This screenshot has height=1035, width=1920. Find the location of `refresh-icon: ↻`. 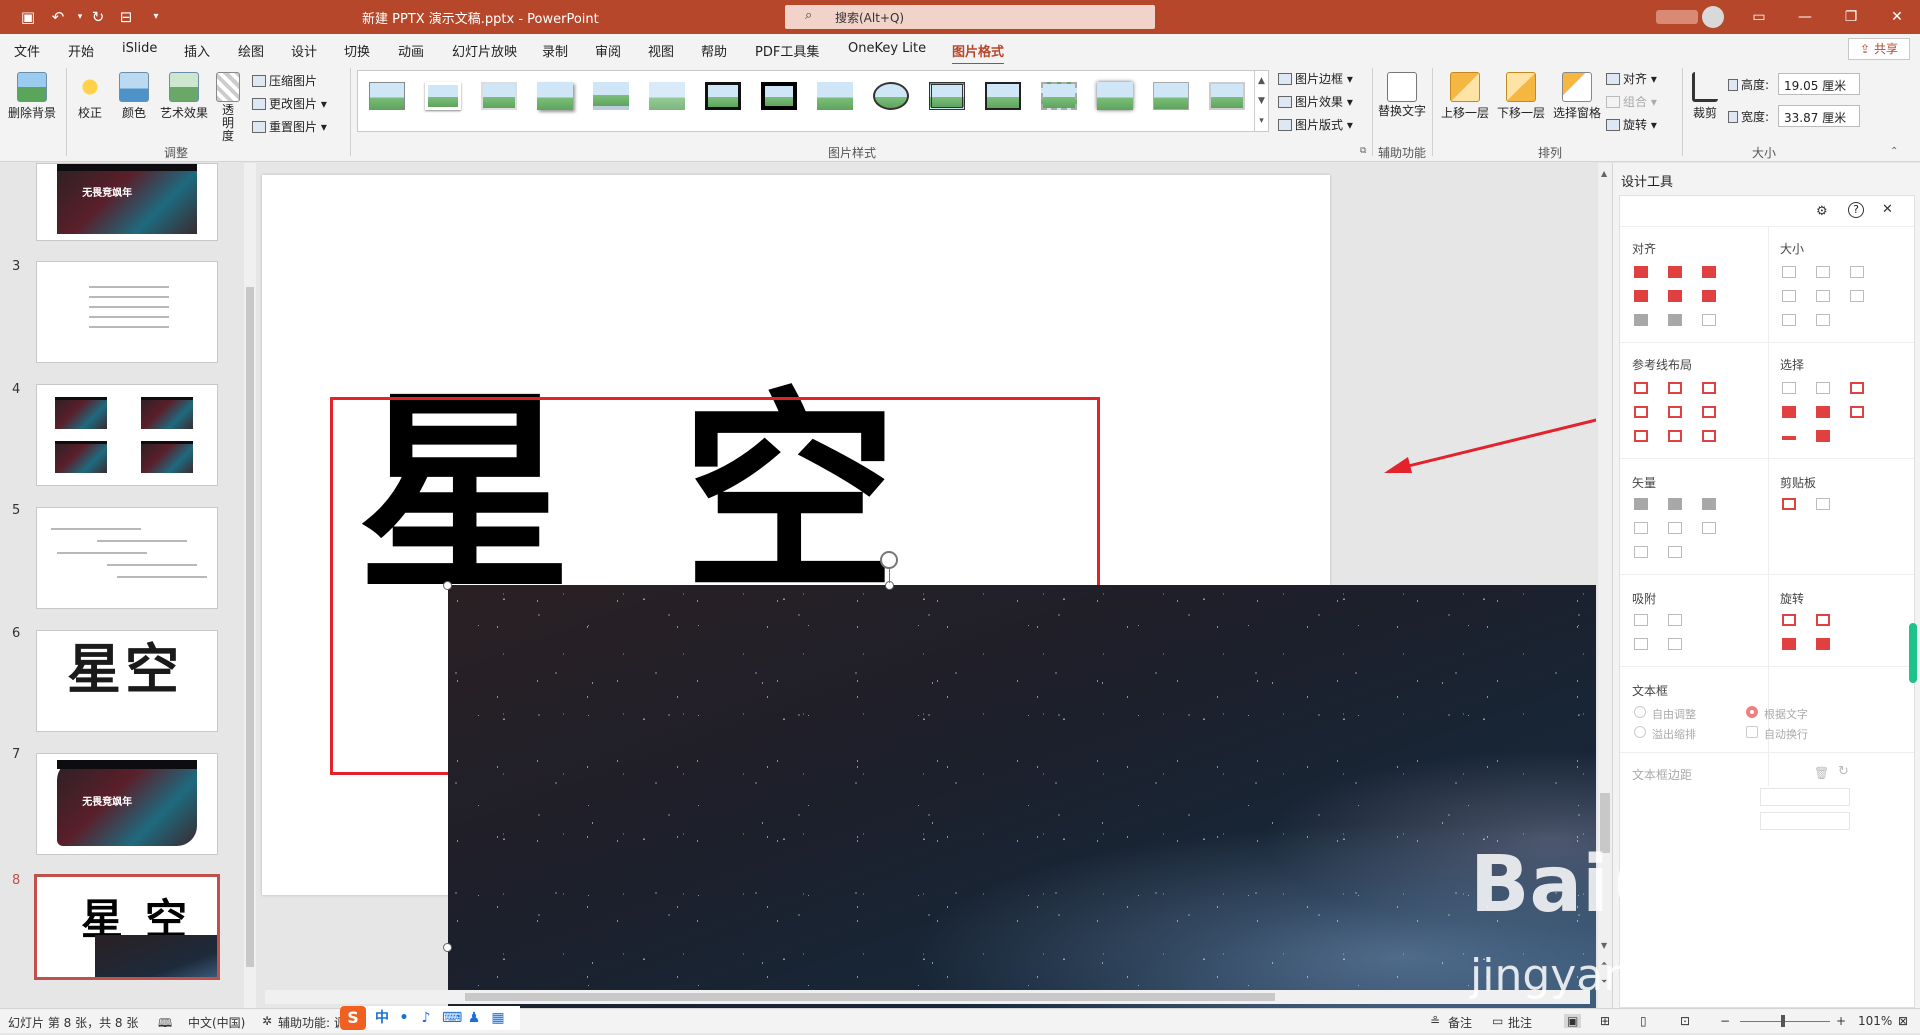

refresh-icon: ↻ is located at coordinates (1843, 771).